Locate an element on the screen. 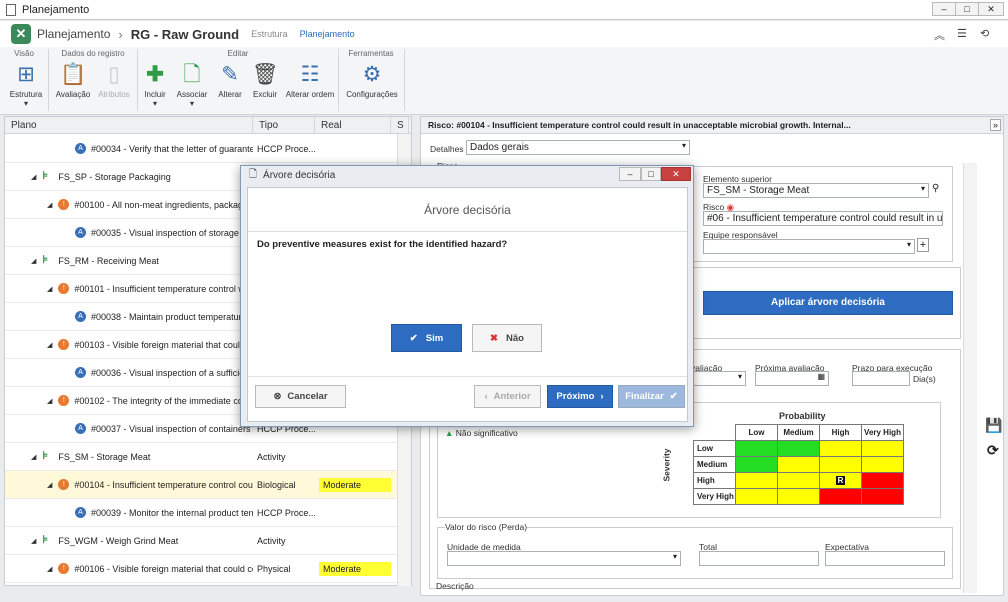 The image size is (1008, 602). calendar-icon: ▦ is located at coordinates (821, 376).